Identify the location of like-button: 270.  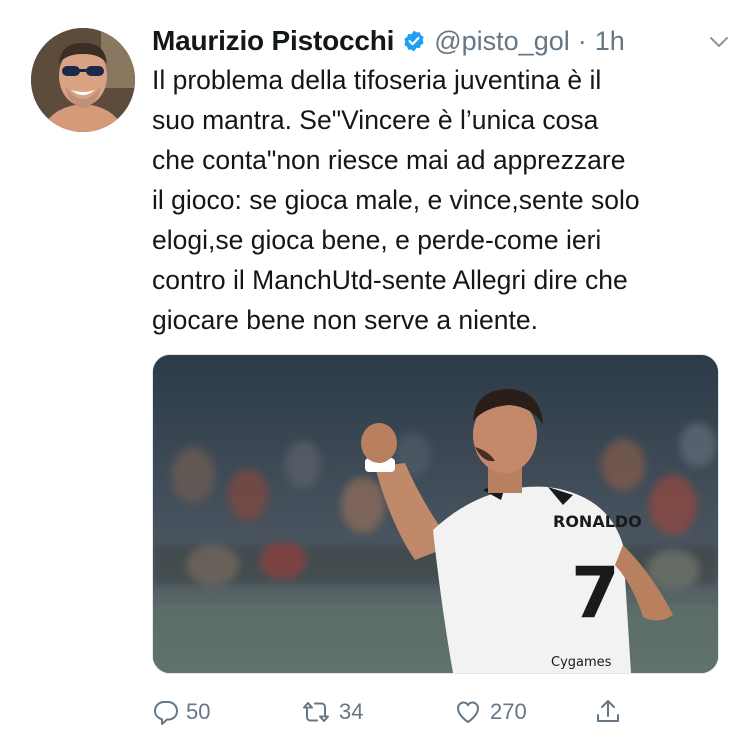
(489, 712).